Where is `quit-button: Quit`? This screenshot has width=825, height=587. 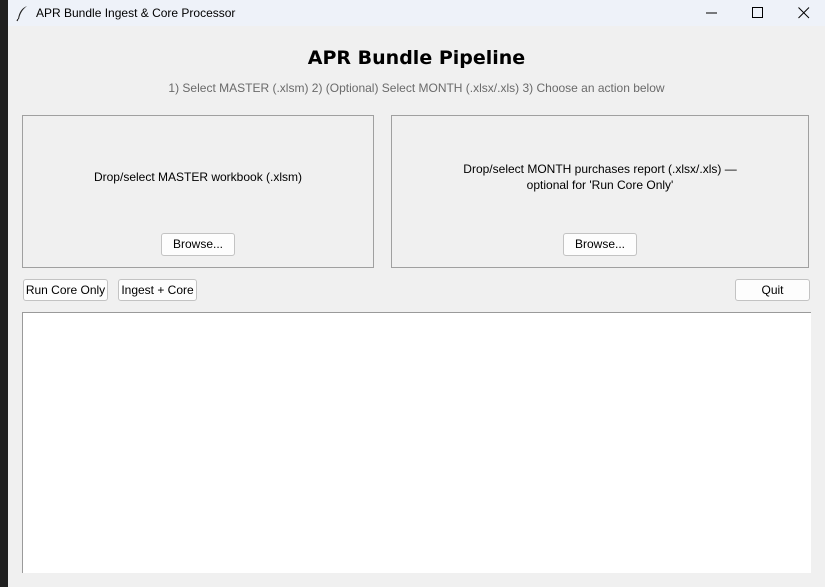 quit-button: Quit is located at coordinates (772, 290).